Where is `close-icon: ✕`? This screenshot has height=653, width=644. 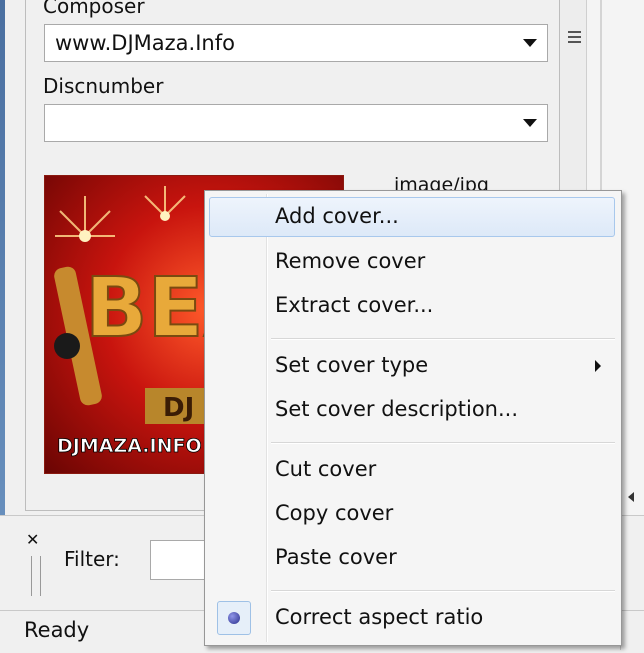
close-icon: ✕ is located at coordinates (32, 539).